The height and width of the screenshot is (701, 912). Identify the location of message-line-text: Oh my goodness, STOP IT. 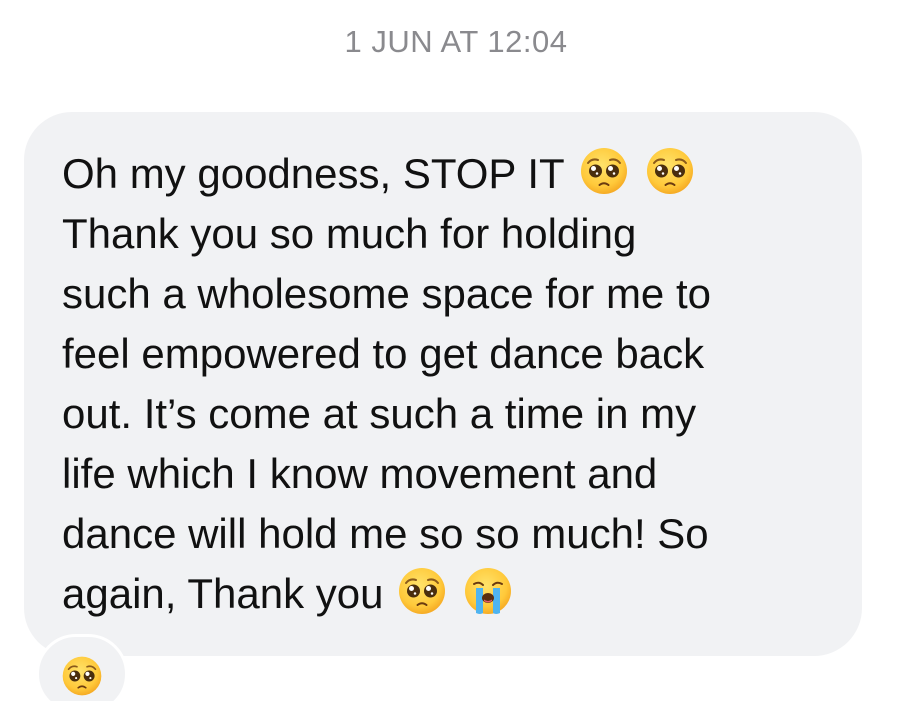
(313, 173).